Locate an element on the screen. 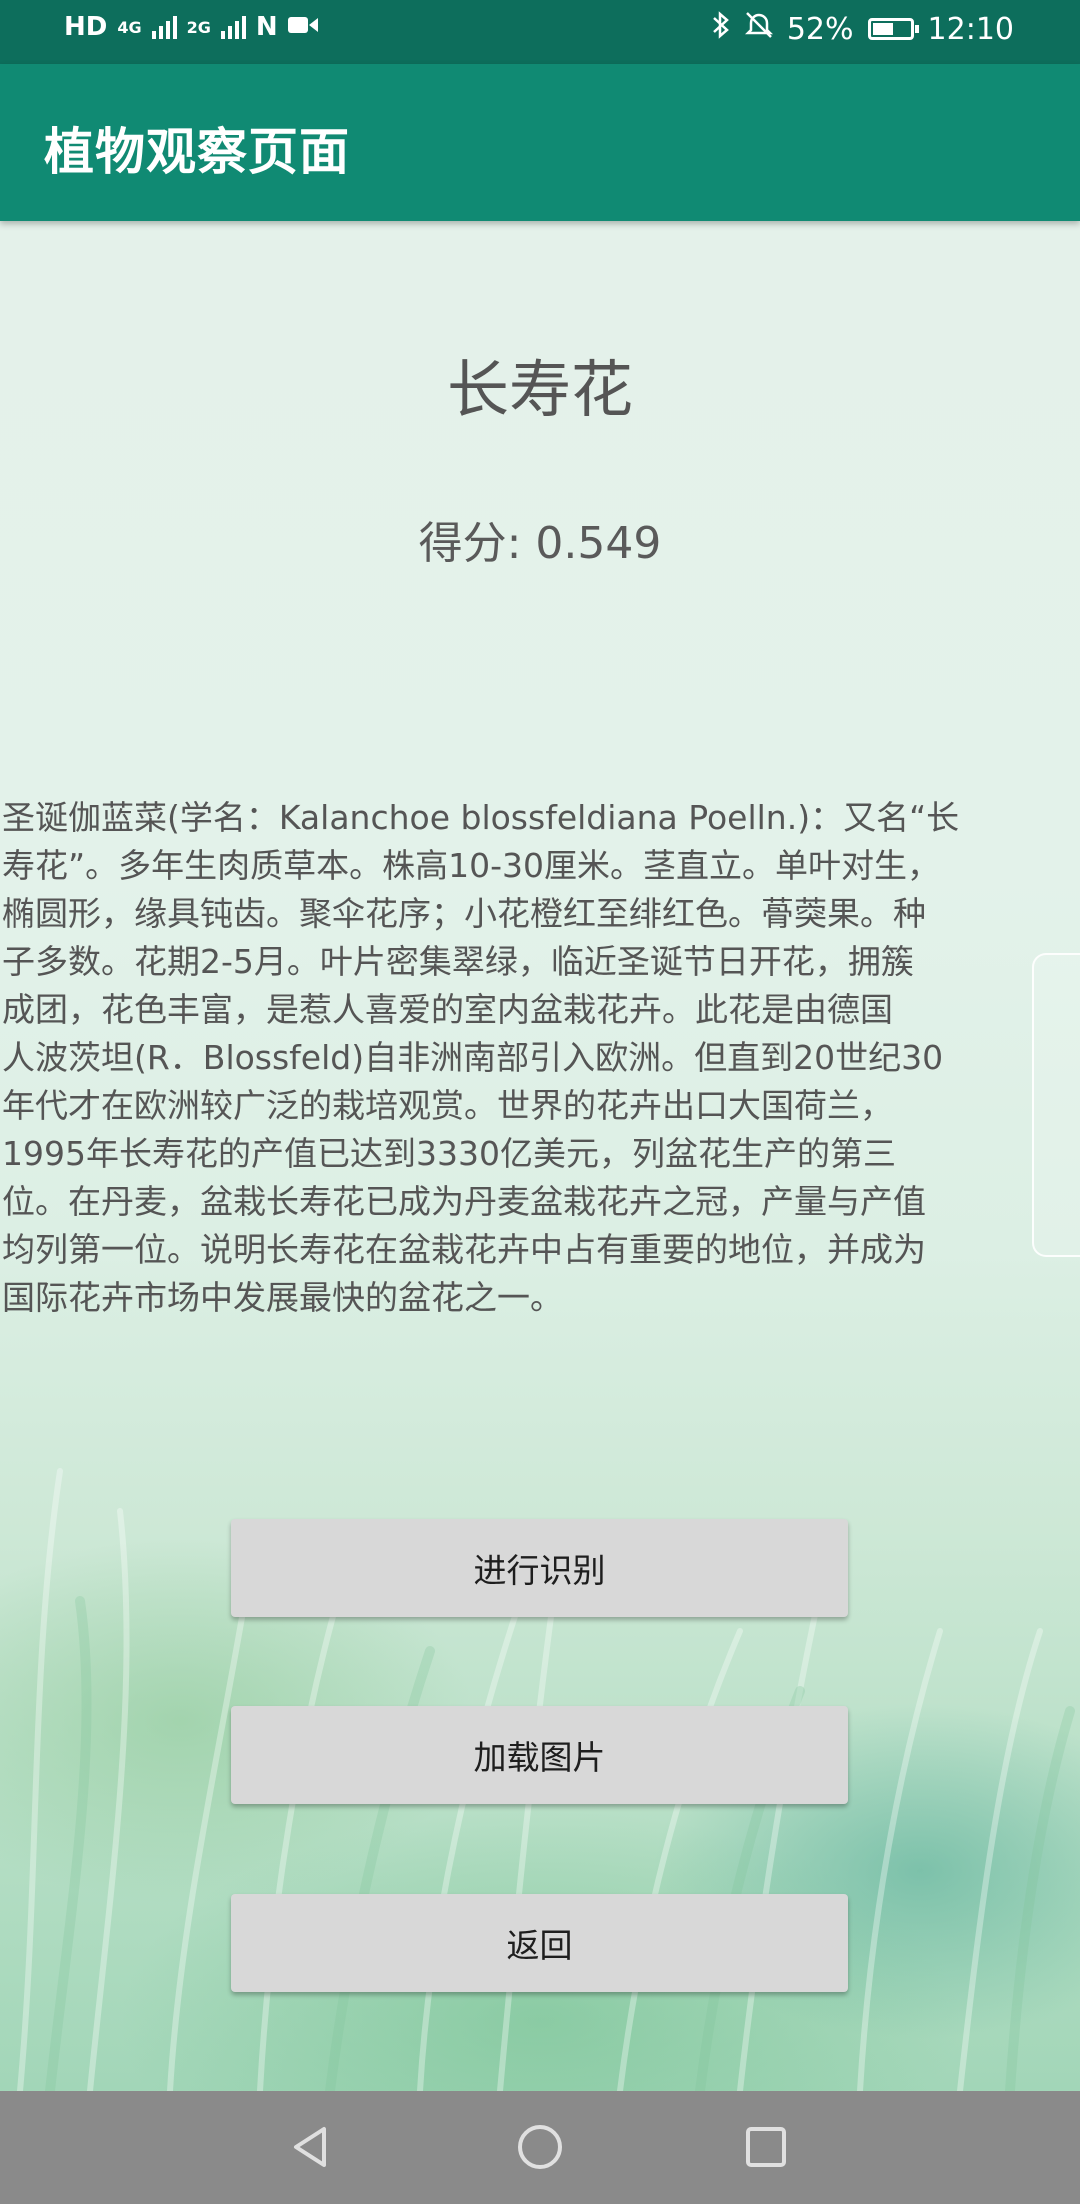 This screenshot has height=2204, width=1080. signal-strength-icon is located at coordinates (164, 27).